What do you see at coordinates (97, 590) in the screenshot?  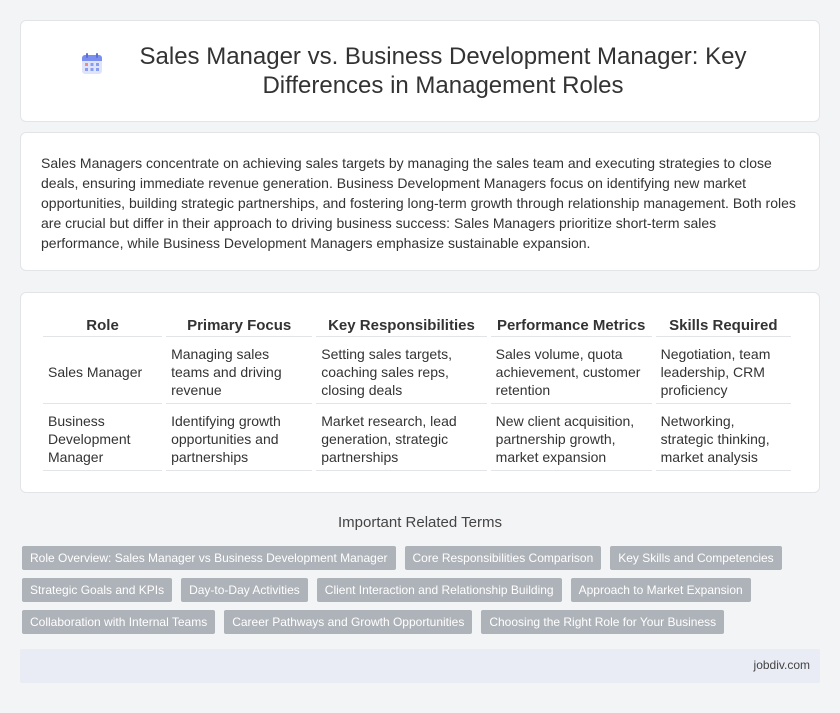 I see `related-term-link: Strategic Goals and KPIs` at bounding box center [97, 590].